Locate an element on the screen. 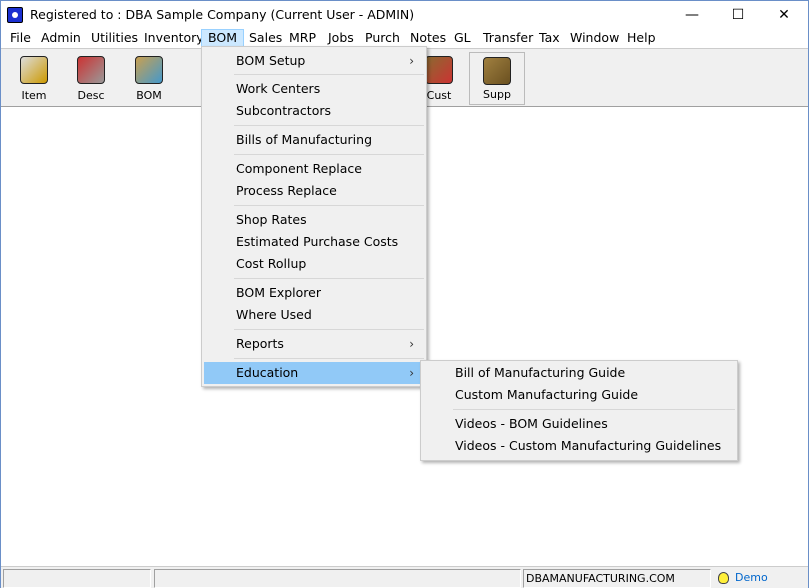 This screenshot has width=809, height=588. menu-item-bom-explorer: BOM Explorer is located at coordinates (314, 293).